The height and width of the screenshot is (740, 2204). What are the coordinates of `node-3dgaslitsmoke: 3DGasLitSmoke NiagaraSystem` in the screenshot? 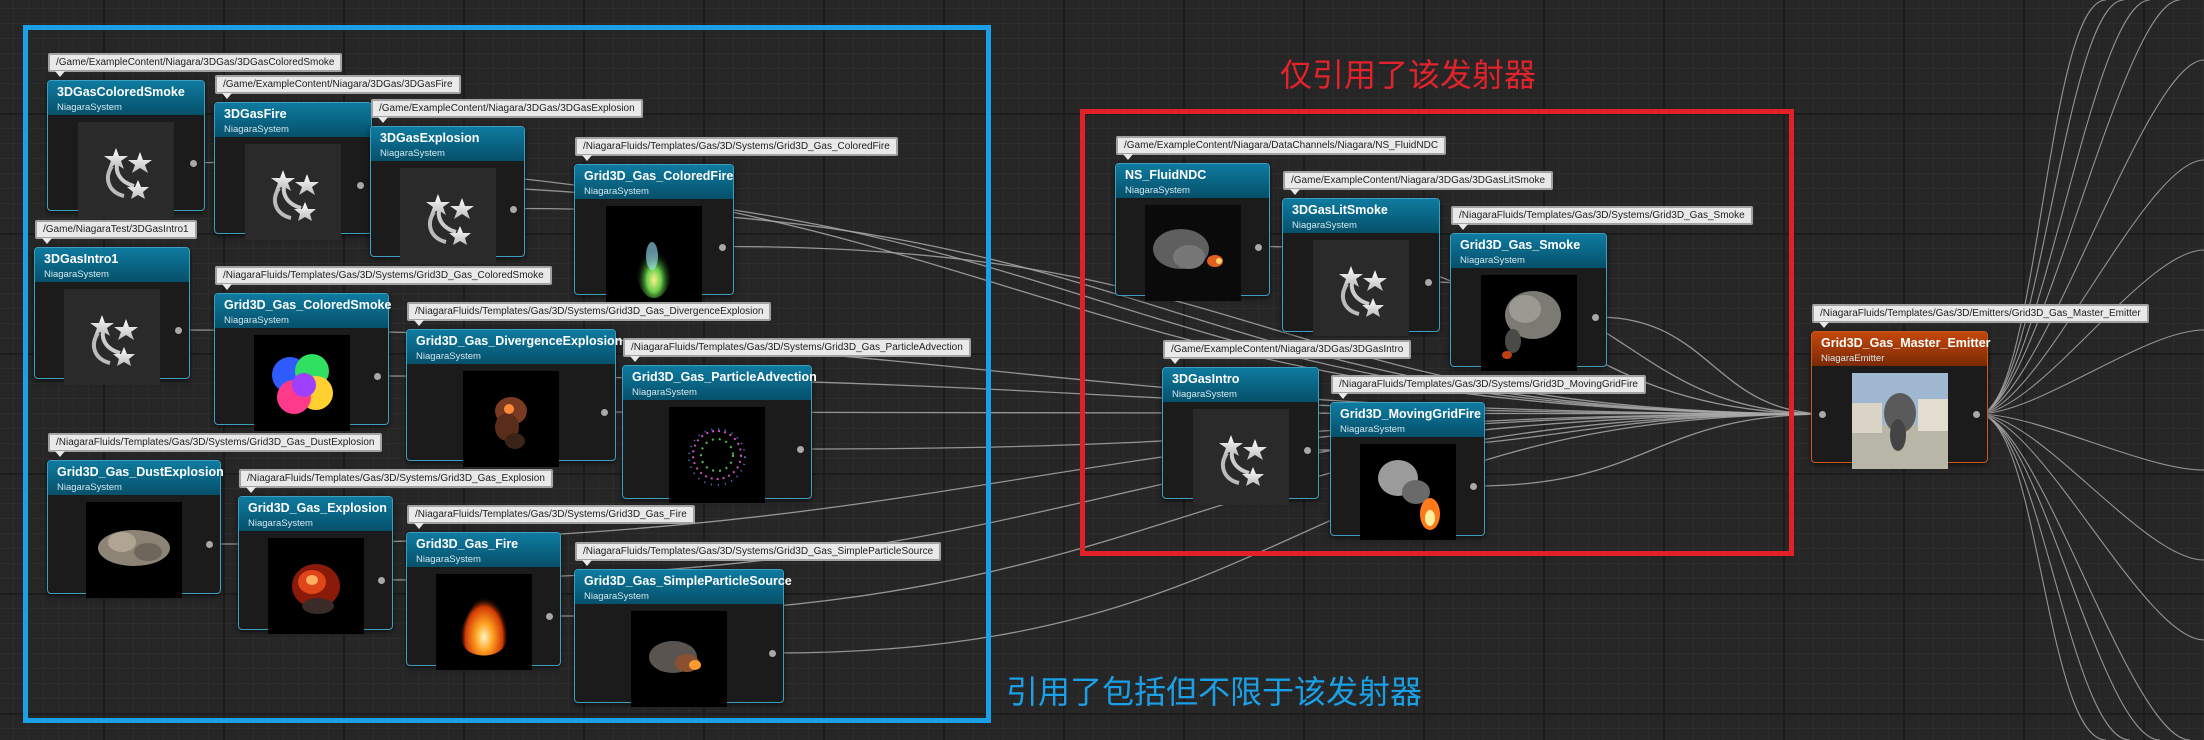 It's located at (1361, 267).